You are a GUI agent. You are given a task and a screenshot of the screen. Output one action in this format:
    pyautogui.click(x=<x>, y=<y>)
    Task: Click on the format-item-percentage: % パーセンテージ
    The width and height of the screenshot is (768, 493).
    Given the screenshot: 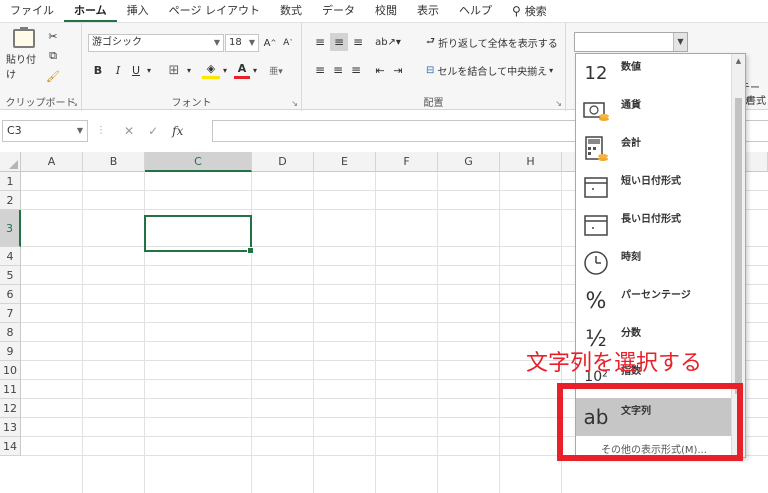 What is the action you would take?
    pyautogui.click(x=654, y=301)
    